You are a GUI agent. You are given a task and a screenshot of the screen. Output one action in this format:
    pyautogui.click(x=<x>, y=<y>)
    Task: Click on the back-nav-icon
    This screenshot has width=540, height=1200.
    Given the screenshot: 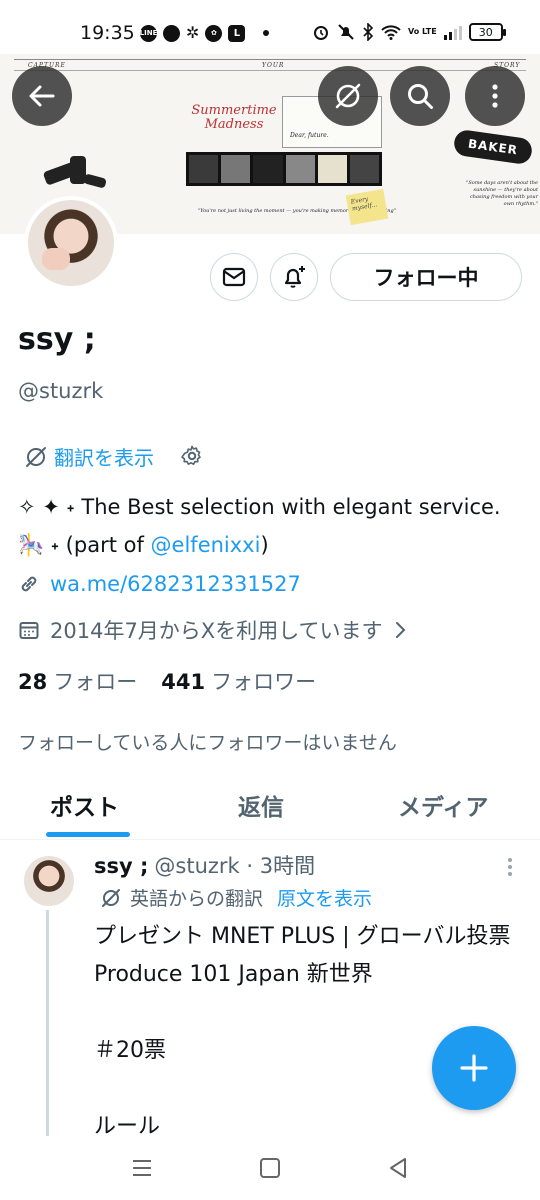 What is the action you would take?
    pyautogui.click(x=398, y=1168)
    